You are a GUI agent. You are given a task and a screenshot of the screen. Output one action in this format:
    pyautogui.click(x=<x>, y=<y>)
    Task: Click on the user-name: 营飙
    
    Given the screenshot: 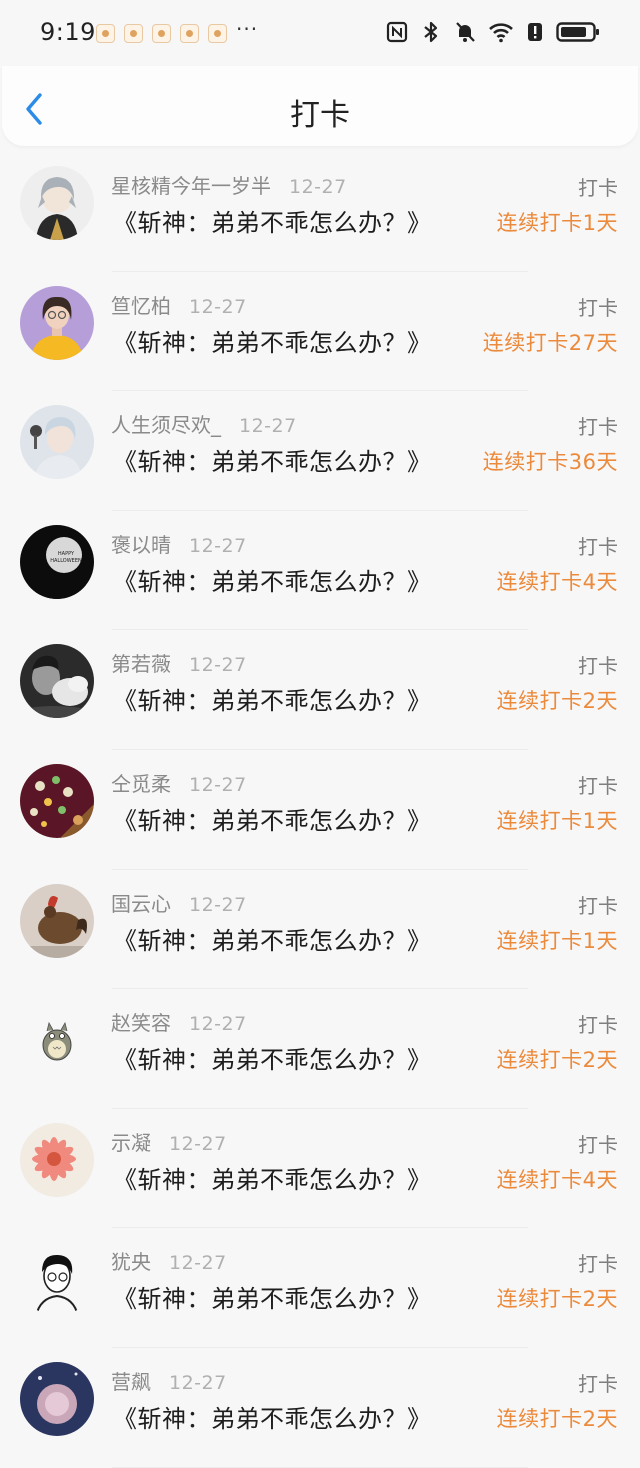 What is the action you would take?
    pyautogui.click(x=131, y=1380)
    